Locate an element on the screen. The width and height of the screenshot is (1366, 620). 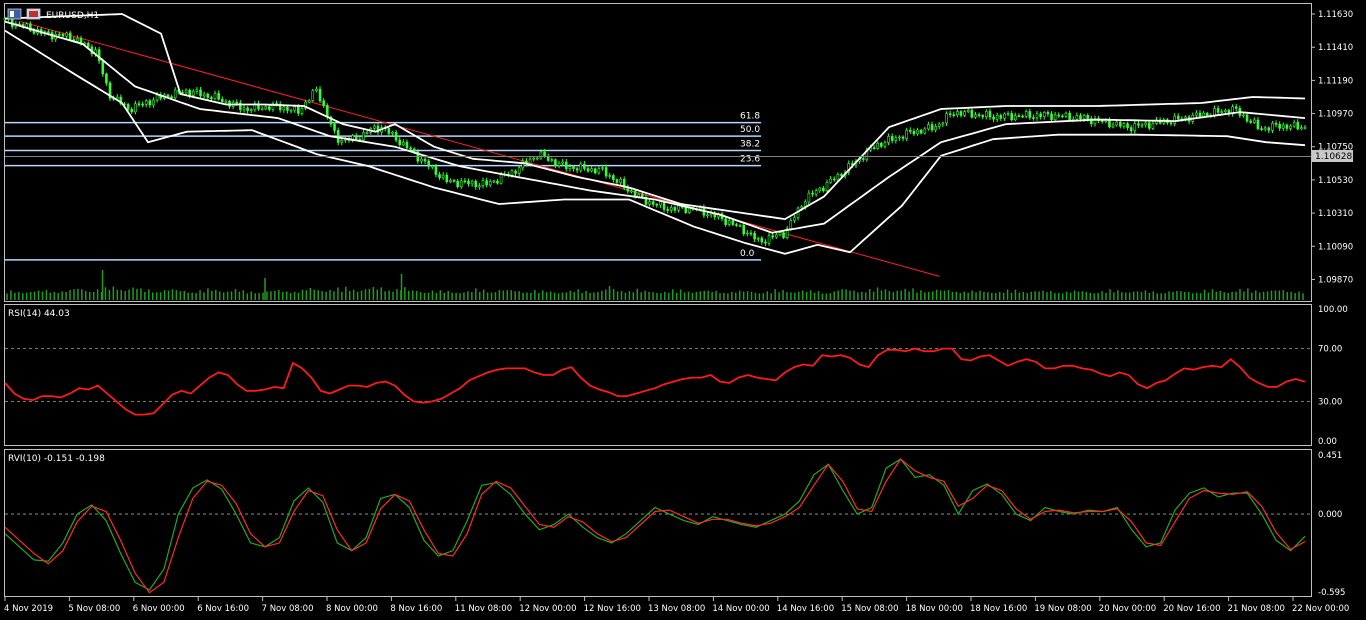
symbol-title: EURUSD,H1 is located at coordinates (72, 16).